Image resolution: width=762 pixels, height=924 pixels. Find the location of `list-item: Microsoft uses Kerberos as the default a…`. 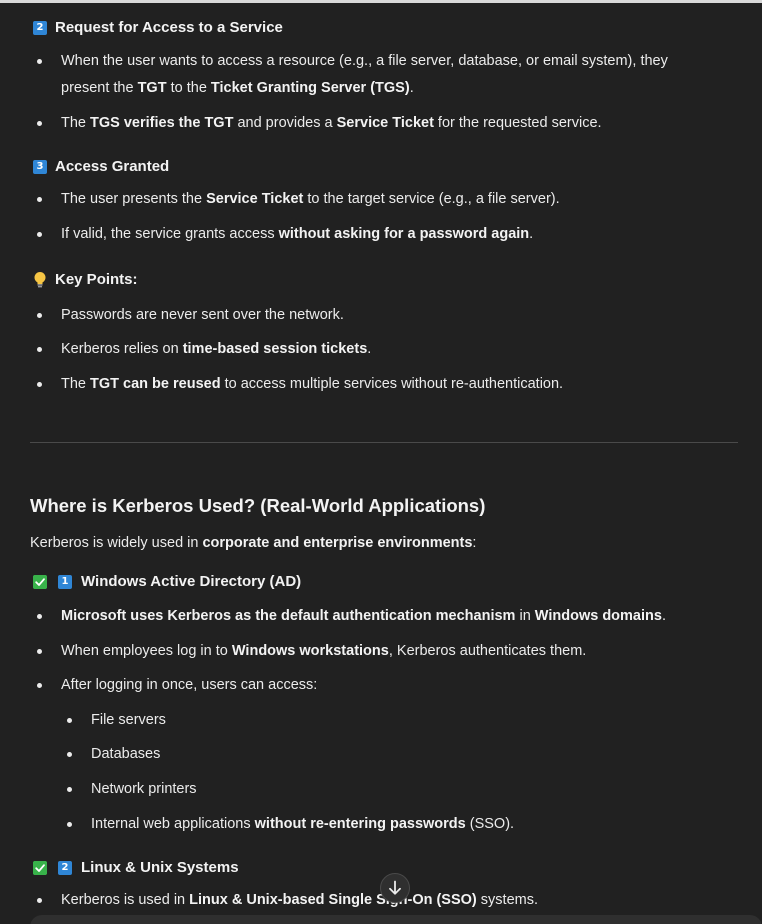

list-item: Microsoft uses Kerberos as the default a… is located at coordinates (363, 616).